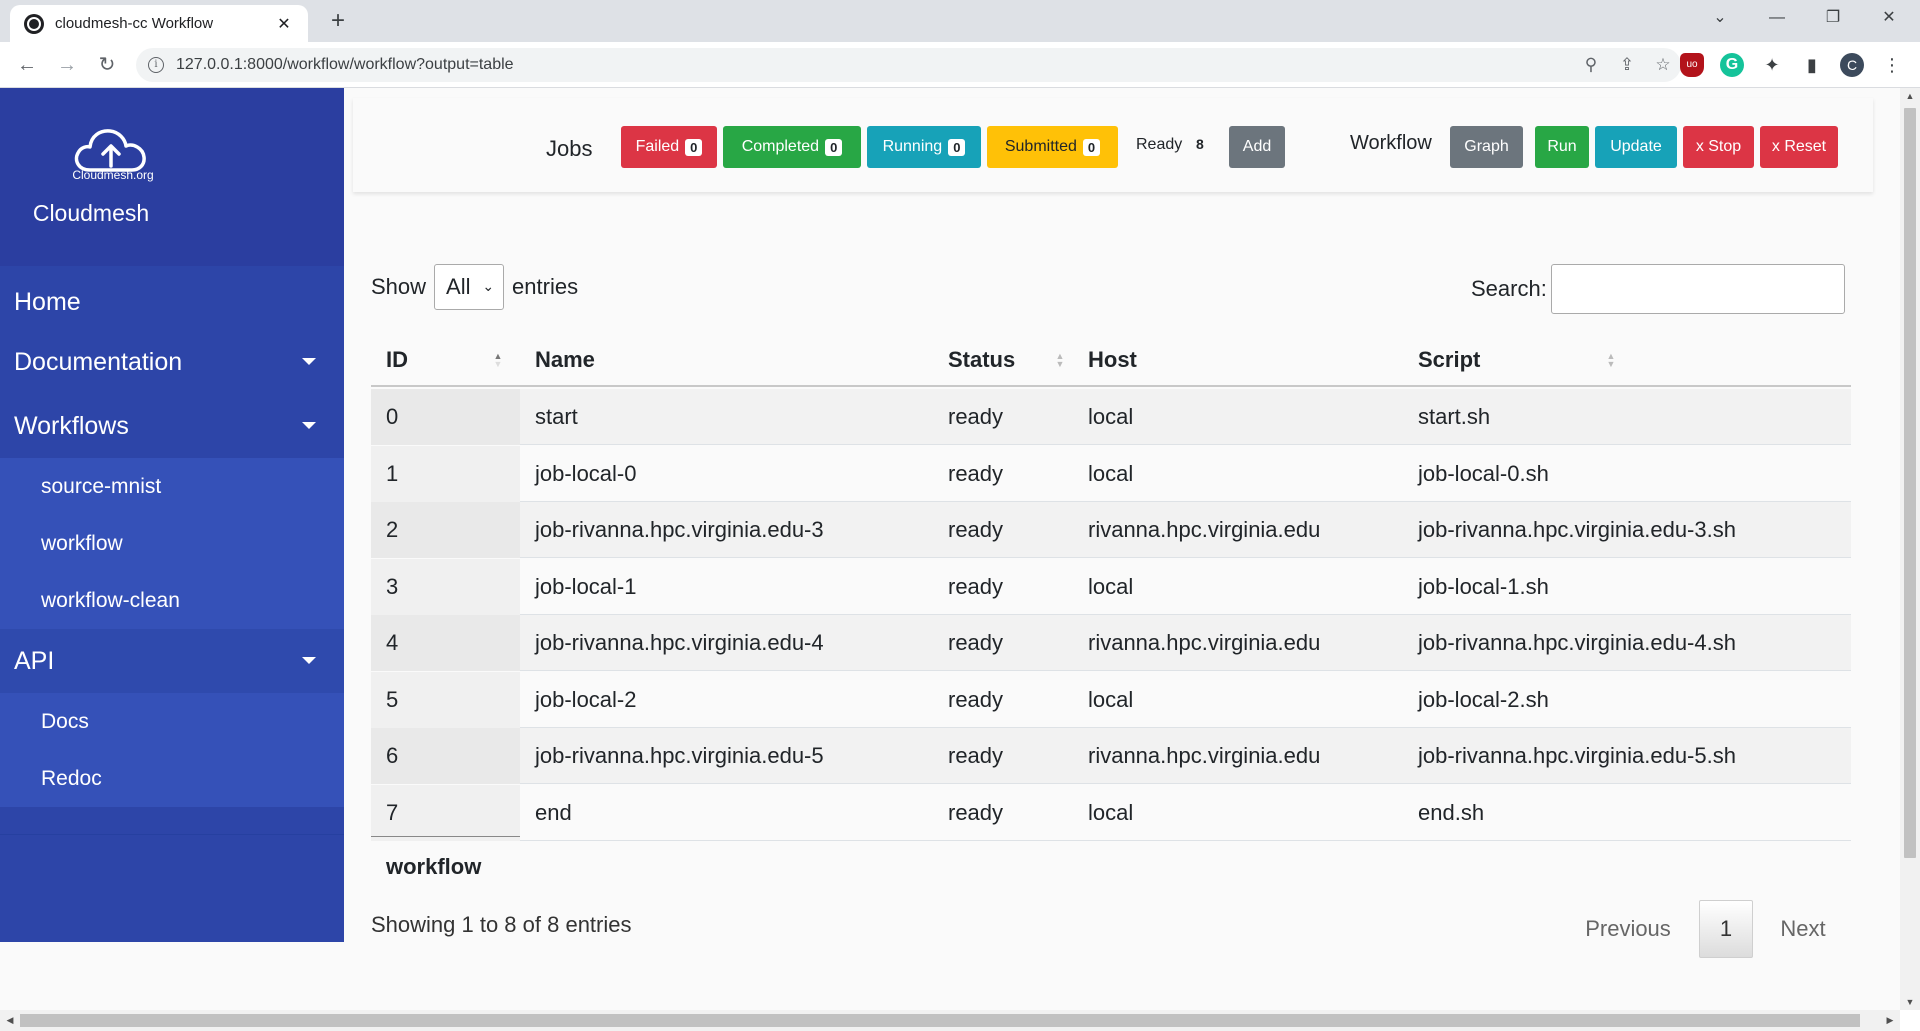 This screenshot has width=1920, height=1031. Describe the element at coordinates (1627, 359) in the screenshot. I see `column-header-script: Script ▲▼` at that location.